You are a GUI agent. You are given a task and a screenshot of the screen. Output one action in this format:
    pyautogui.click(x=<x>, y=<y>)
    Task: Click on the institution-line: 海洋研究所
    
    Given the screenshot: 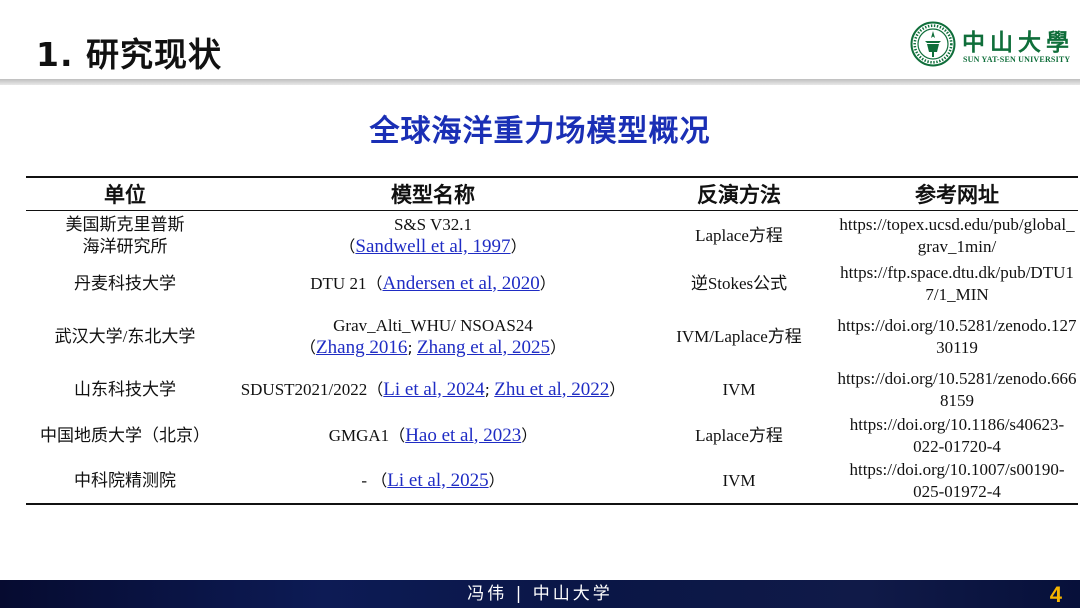 What is the action you would take?
    pyautogui.click(x=125, y=246)
    